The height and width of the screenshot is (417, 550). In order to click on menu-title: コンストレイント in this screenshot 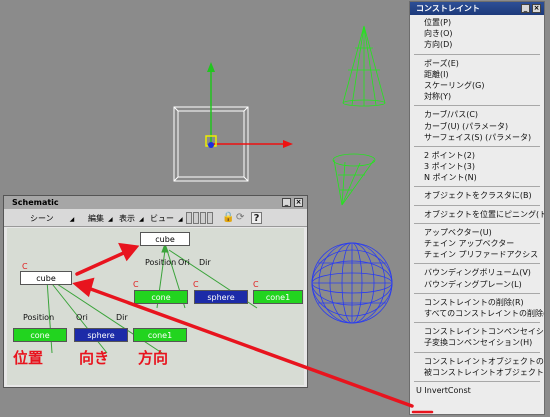, I will do `click(448, 8)`.